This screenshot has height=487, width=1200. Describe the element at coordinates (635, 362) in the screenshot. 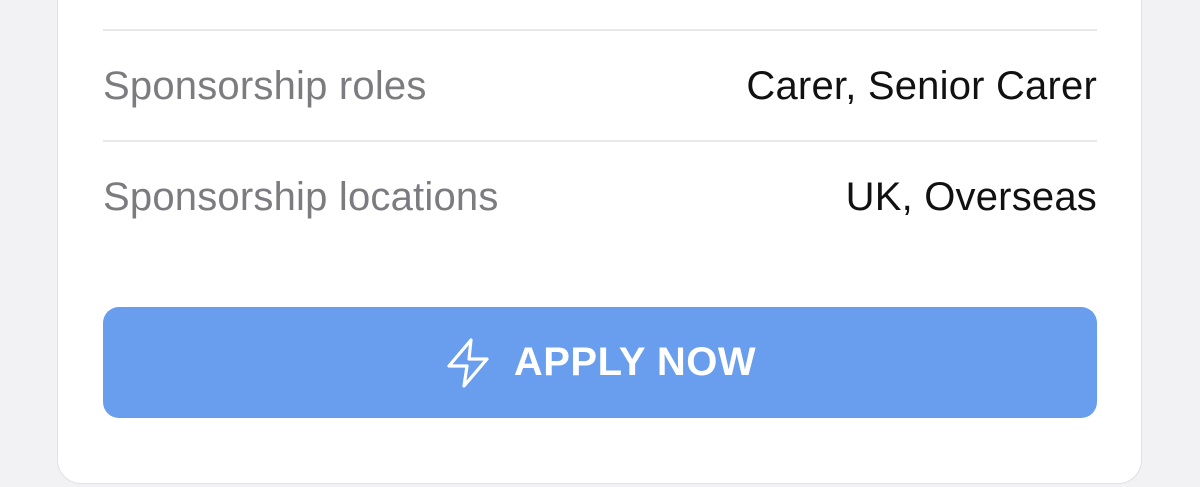

I see `apply-now-label: APPLY NOW` at that location.